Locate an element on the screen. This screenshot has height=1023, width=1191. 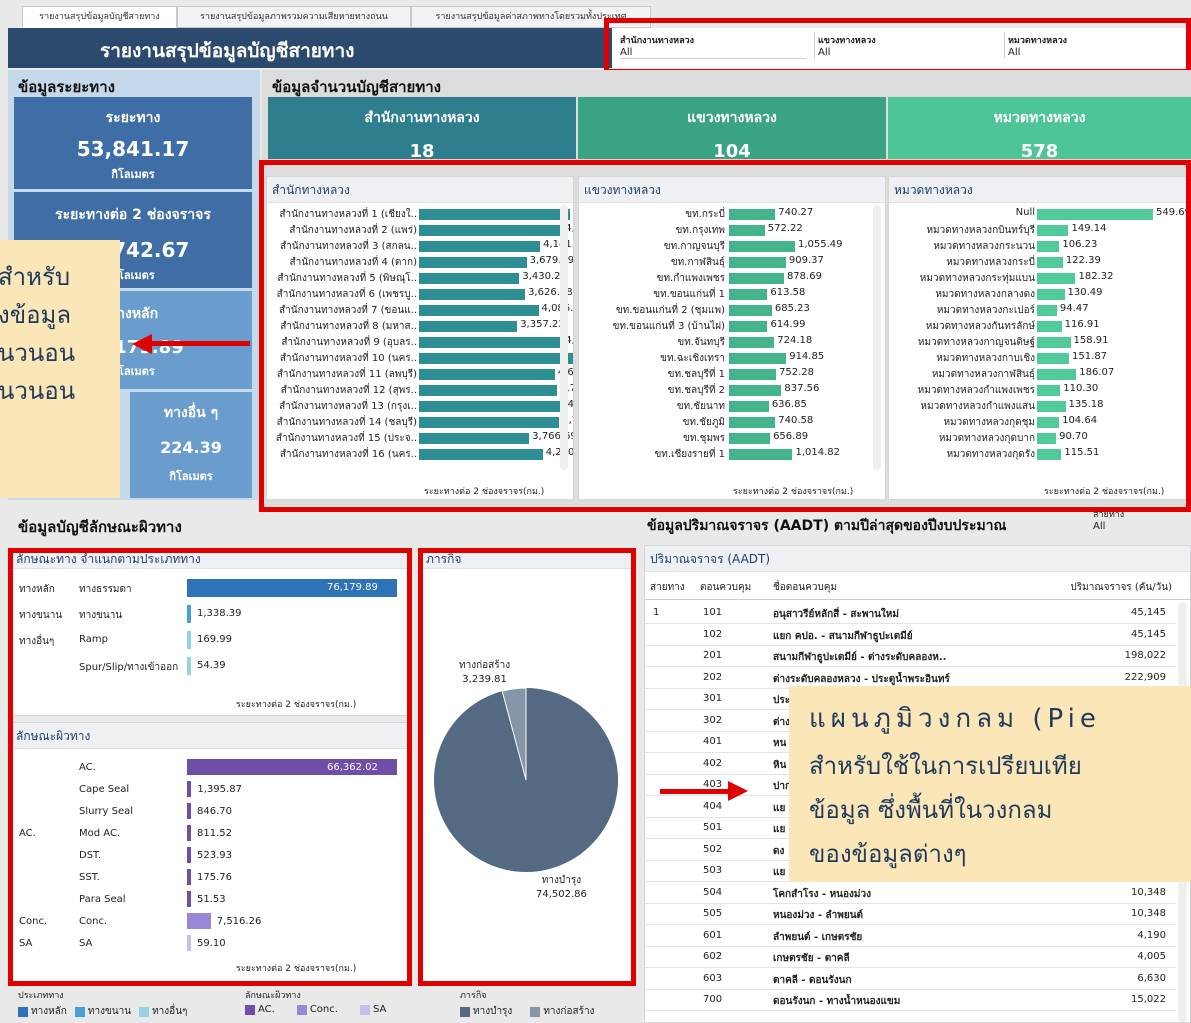
legend-item: ทางหลัก is located at coordinates (42, 1011).